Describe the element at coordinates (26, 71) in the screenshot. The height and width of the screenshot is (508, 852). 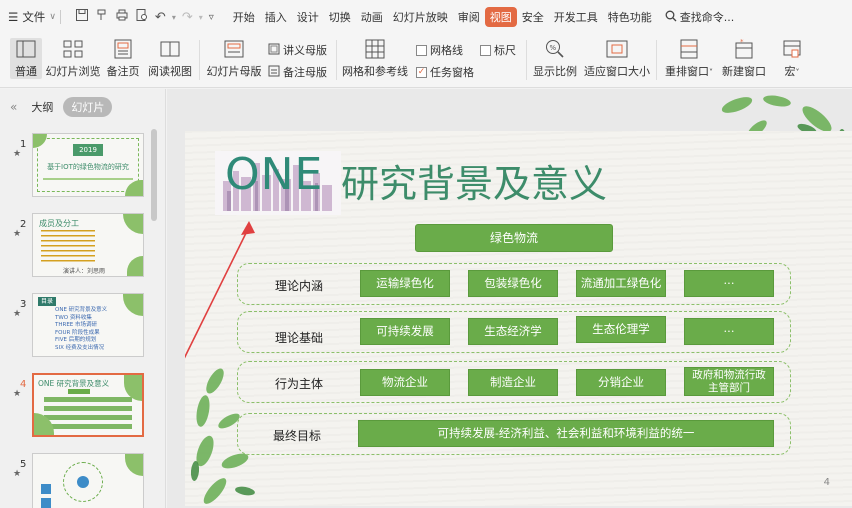
I see `normal-view-label: 普通` at that location.